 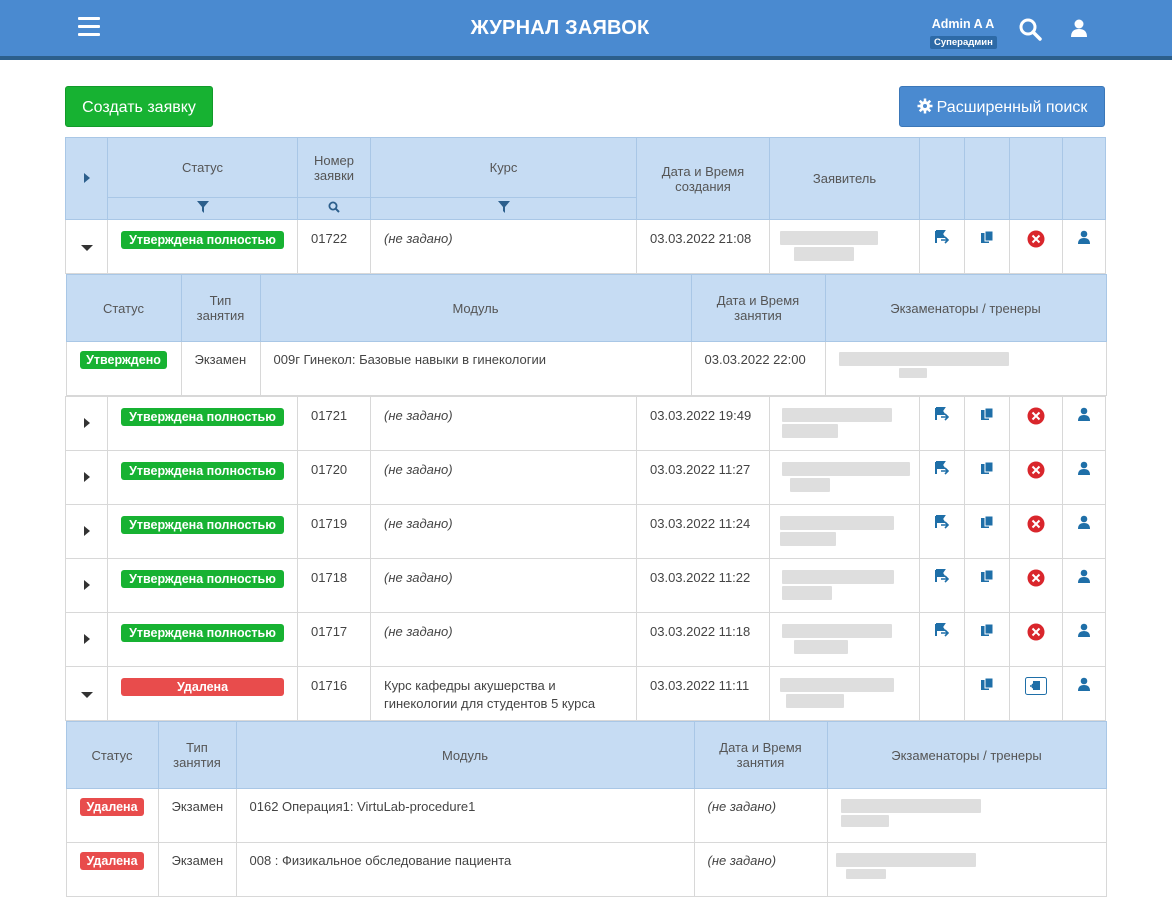 I want to click on created-datetime: 03.03.2022 11:24, so click(x=703, y=531).